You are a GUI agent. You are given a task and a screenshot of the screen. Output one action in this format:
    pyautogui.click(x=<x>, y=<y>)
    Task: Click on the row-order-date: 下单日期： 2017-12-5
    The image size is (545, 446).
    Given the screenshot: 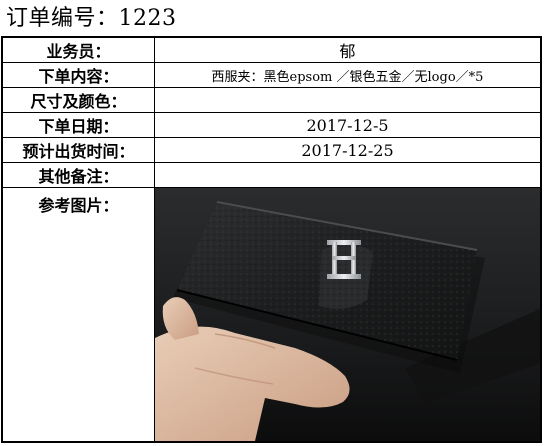 What is the action you would take?
    pyautogui.click(x=271, y=125)
    